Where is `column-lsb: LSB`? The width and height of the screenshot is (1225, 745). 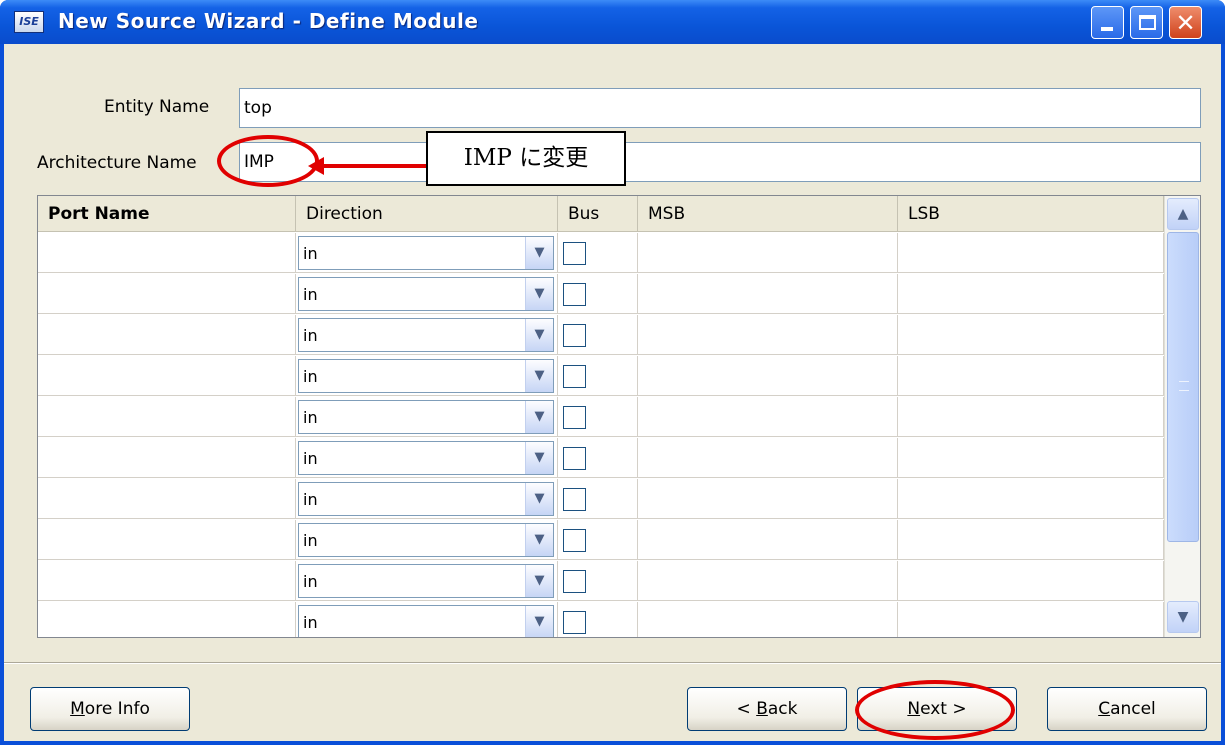 column-lsb: LSB is located at coordinates (1031, 214).